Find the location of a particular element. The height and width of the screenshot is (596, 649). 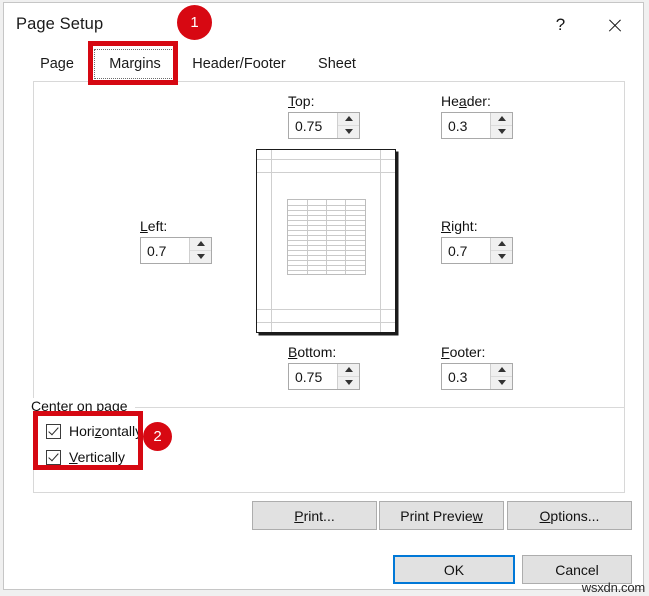

print-preview-button: Print Preview is located at coordinates (441, 515).